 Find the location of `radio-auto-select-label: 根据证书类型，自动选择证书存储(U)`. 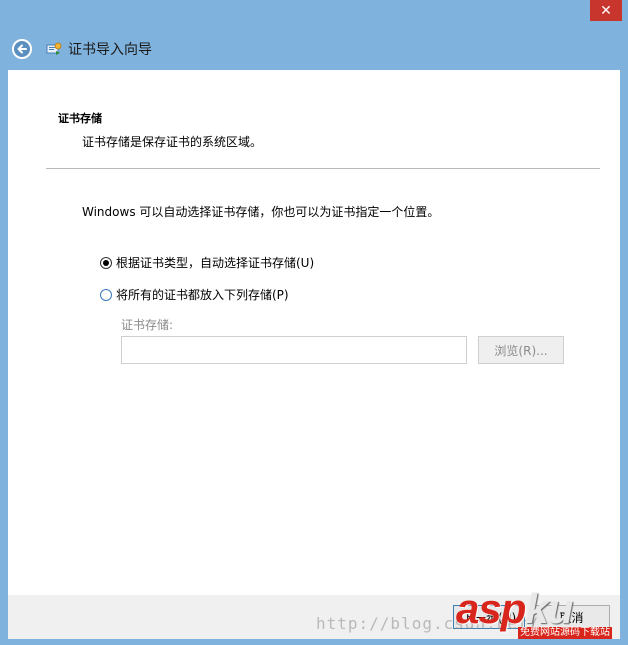

radio-auto-select-label: 根据证书类型，自动选择证书存储(U) is located at coordinates (215, 263).